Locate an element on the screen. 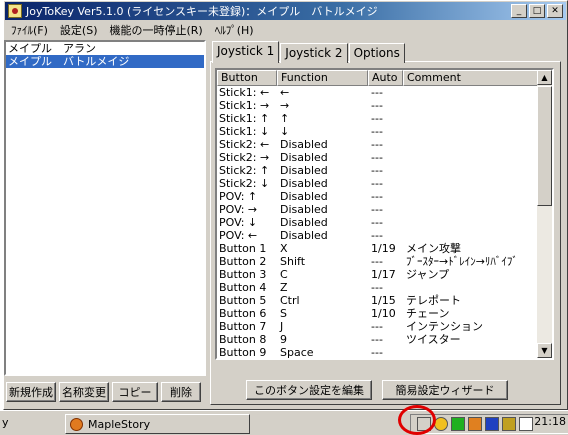 The width and height of the screenshot is (568, 435). table-row: Button 10\--- is located at coordinates (378, 359).